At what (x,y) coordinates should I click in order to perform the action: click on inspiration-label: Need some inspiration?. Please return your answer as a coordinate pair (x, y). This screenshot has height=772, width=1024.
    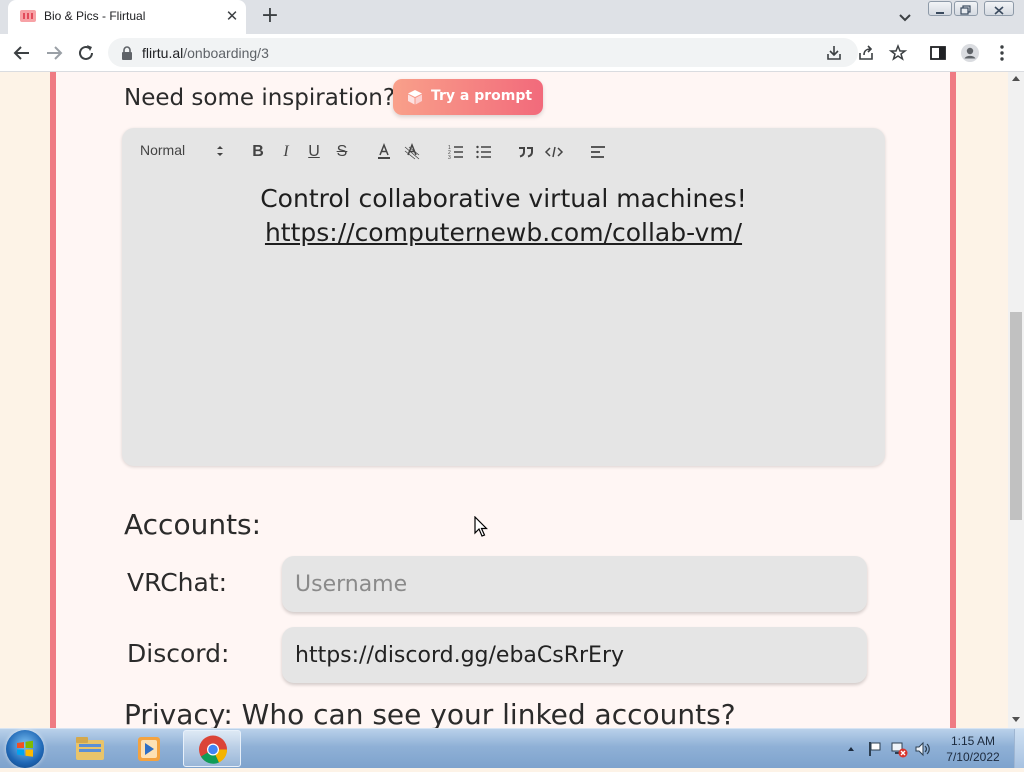
    Looking at the image, I should click on (260, 98).